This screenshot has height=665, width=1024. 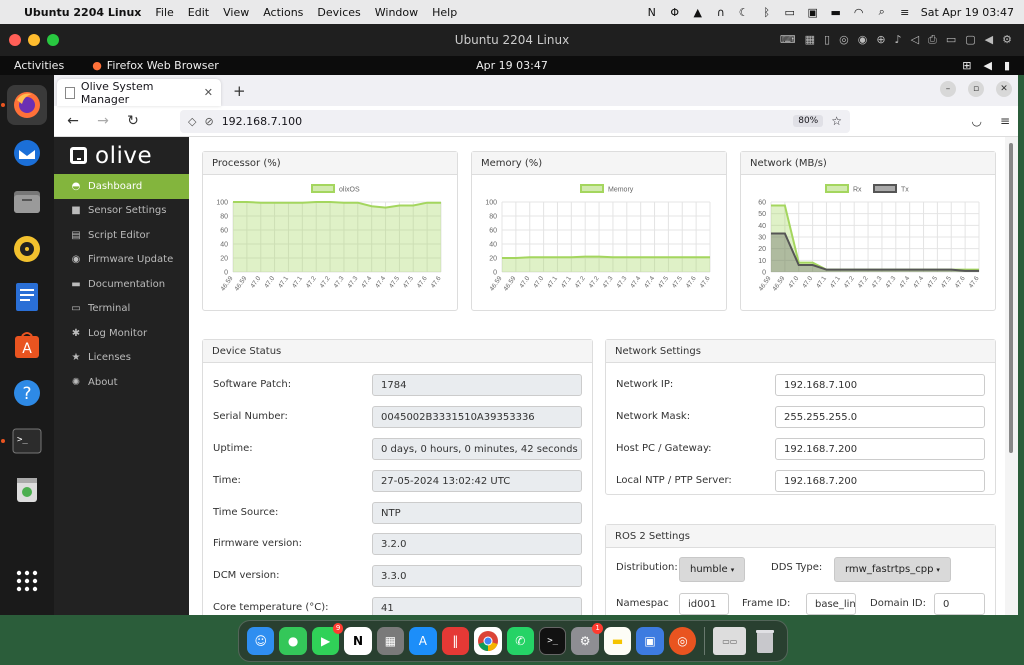 What do you see at coordinates (959, 604) in the screenshot?
I see `domain-id-input: 0` at bounding box center [959, 604].